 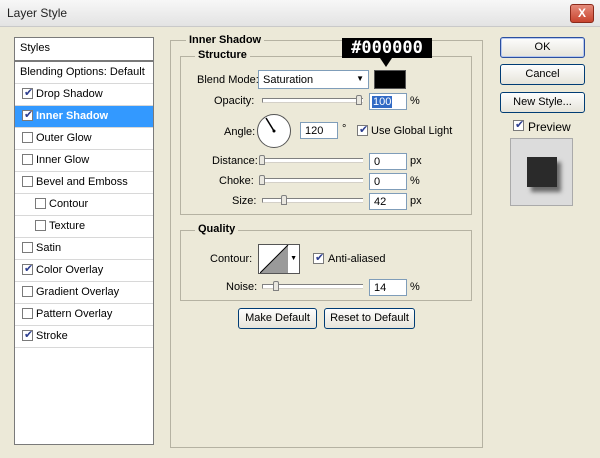 I want to click on close-button: X, so click(x=582, y=13).